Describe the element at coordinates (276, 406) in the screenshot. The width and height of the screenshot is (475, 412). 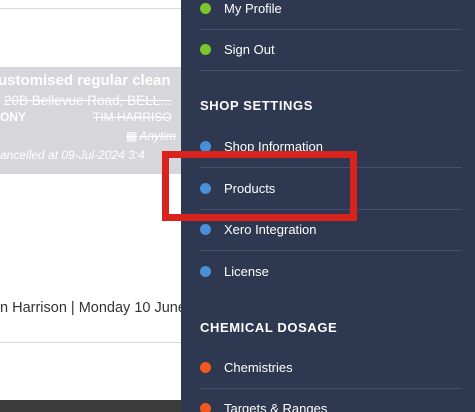
I see `menu-item-label: Targets & Ranges` at that location.